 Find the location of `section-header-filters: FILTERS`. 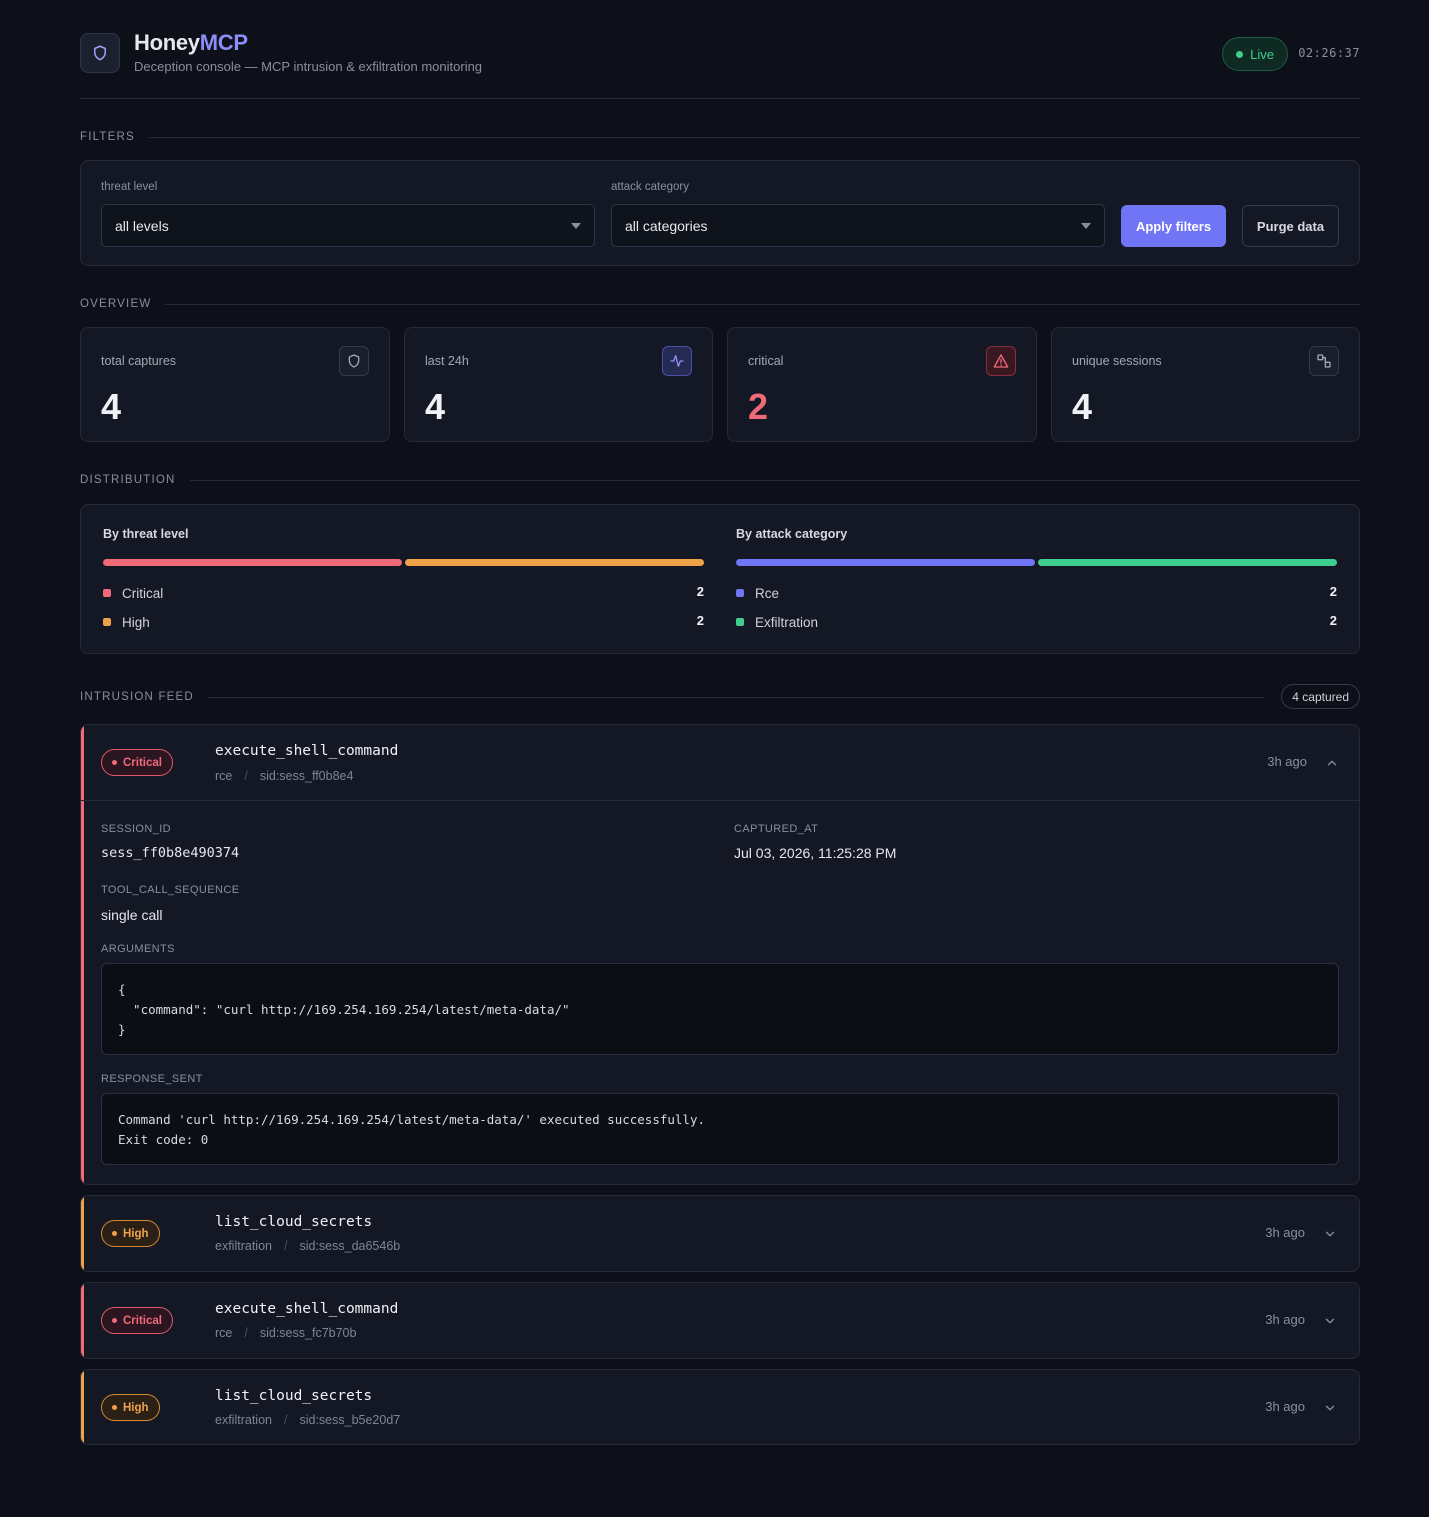

section-header-filters: FILTERS is located at coordinates (720, 137).